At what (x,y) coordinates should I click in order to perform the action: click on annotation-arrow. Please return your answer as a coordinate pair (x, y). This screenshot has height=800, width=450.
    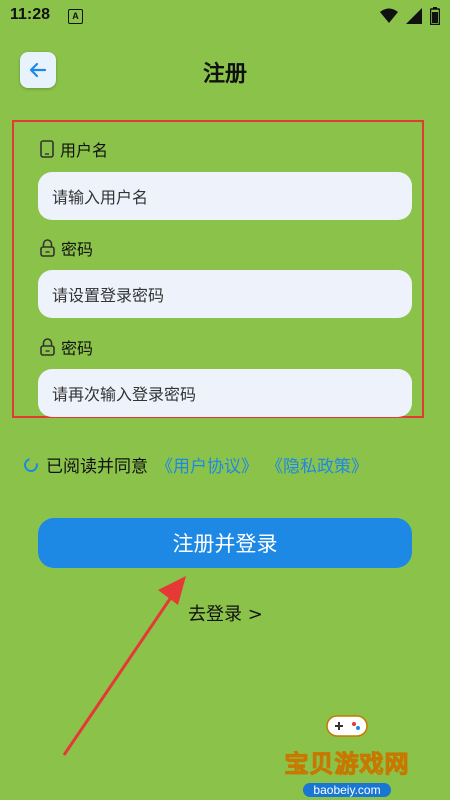
    Looking at the image, I should click on (124, 666).